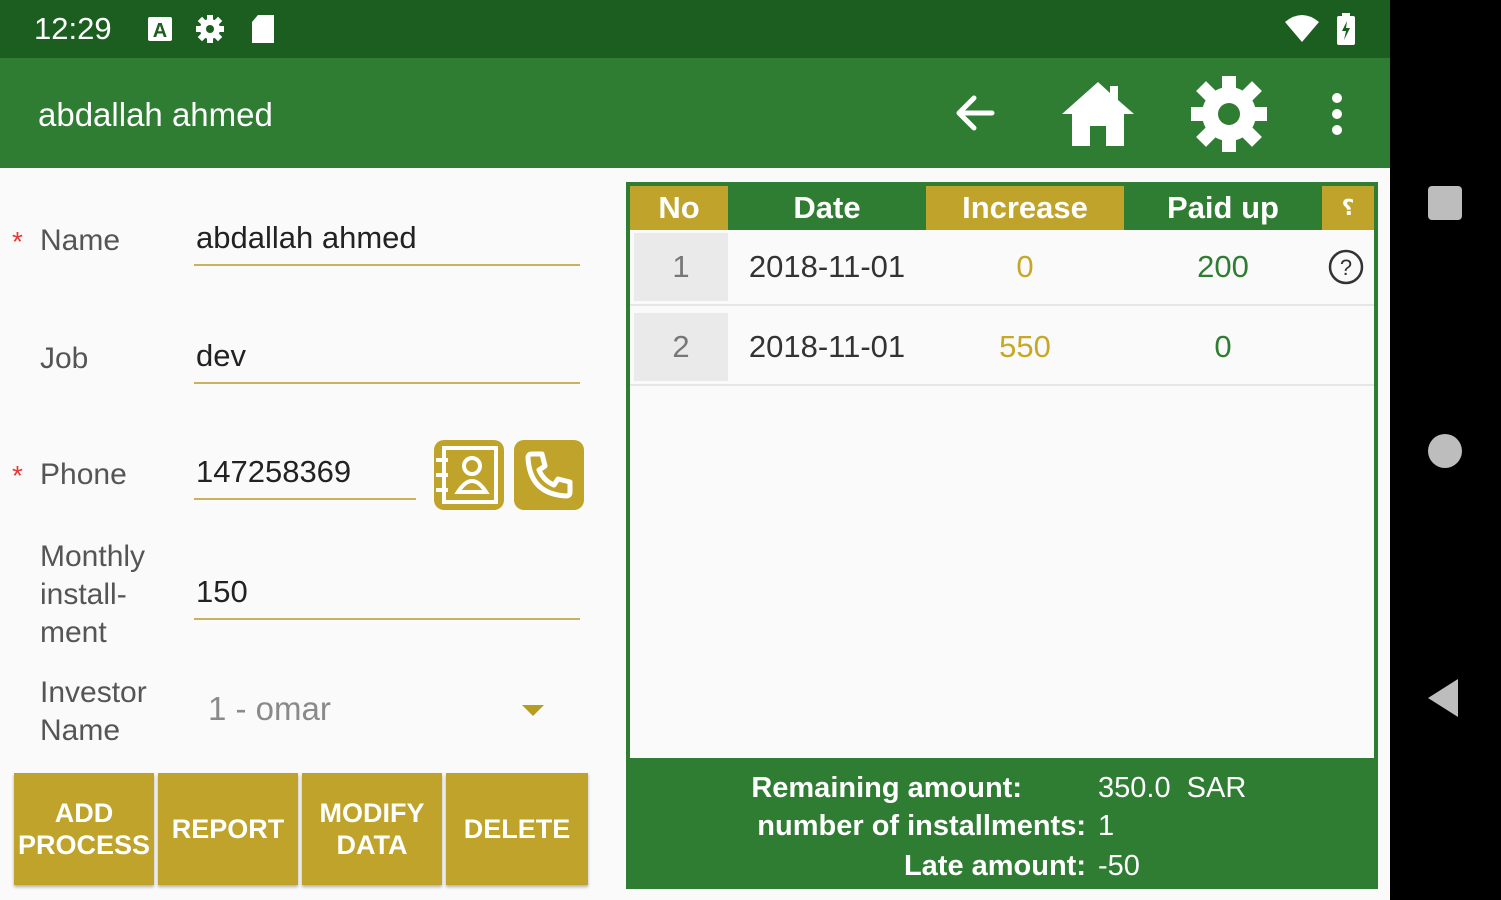 This screenshot has height=900, width=1501. I want to click on help-icon: ?, so click(1346, 267).